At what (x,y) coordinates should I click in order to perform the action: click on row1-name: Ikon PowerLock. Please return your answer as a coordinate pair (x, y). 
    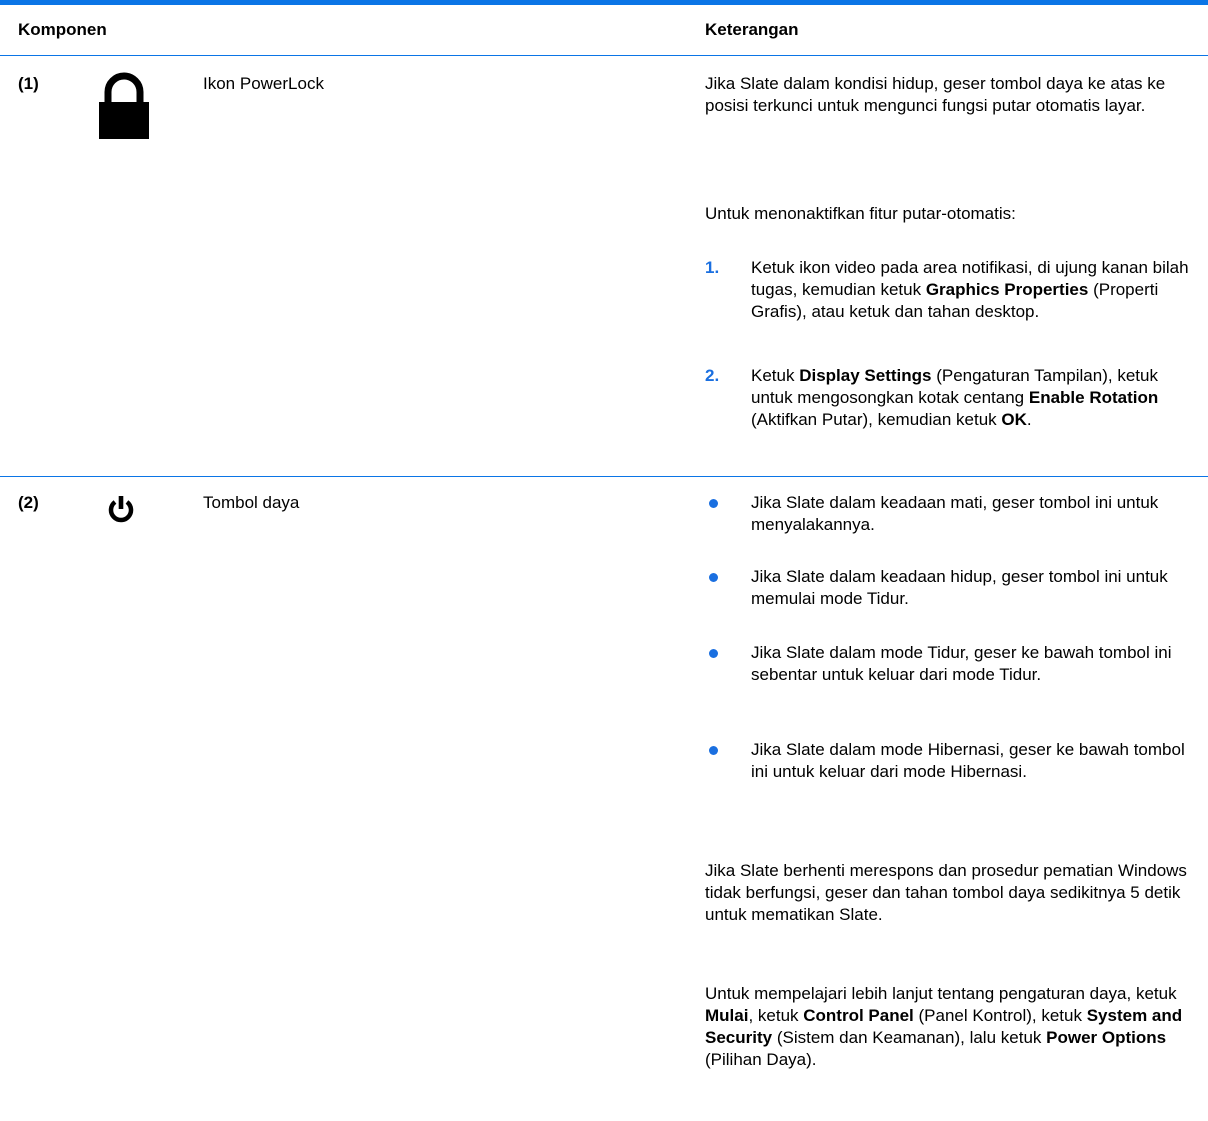
    Looking at the image, I should click on (263, 83).